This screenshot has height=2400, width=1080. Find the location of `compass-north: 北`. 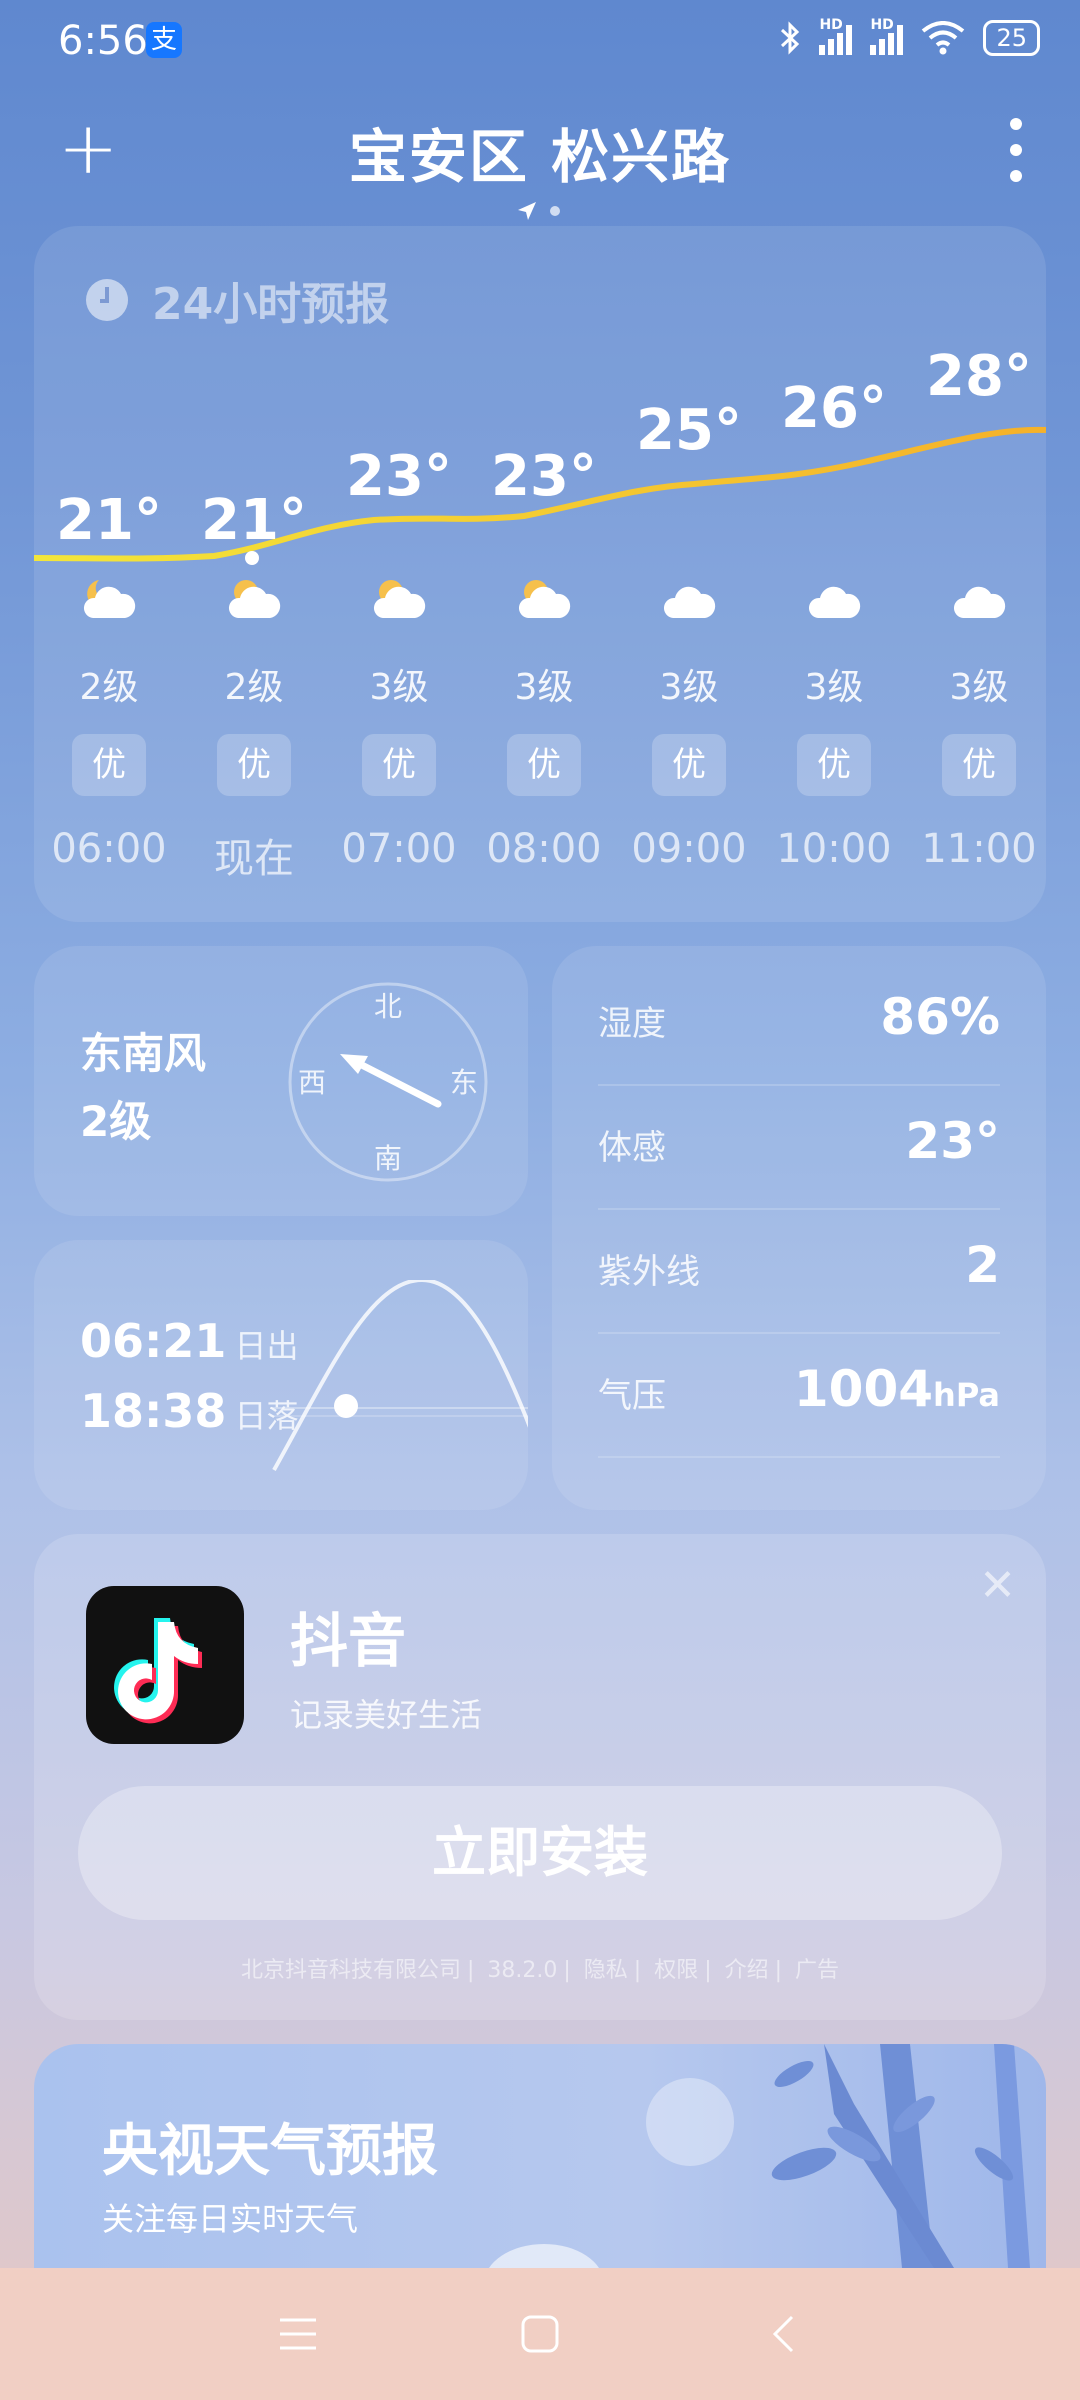

compass-north: 北 is located at coordinates (388, 1006).